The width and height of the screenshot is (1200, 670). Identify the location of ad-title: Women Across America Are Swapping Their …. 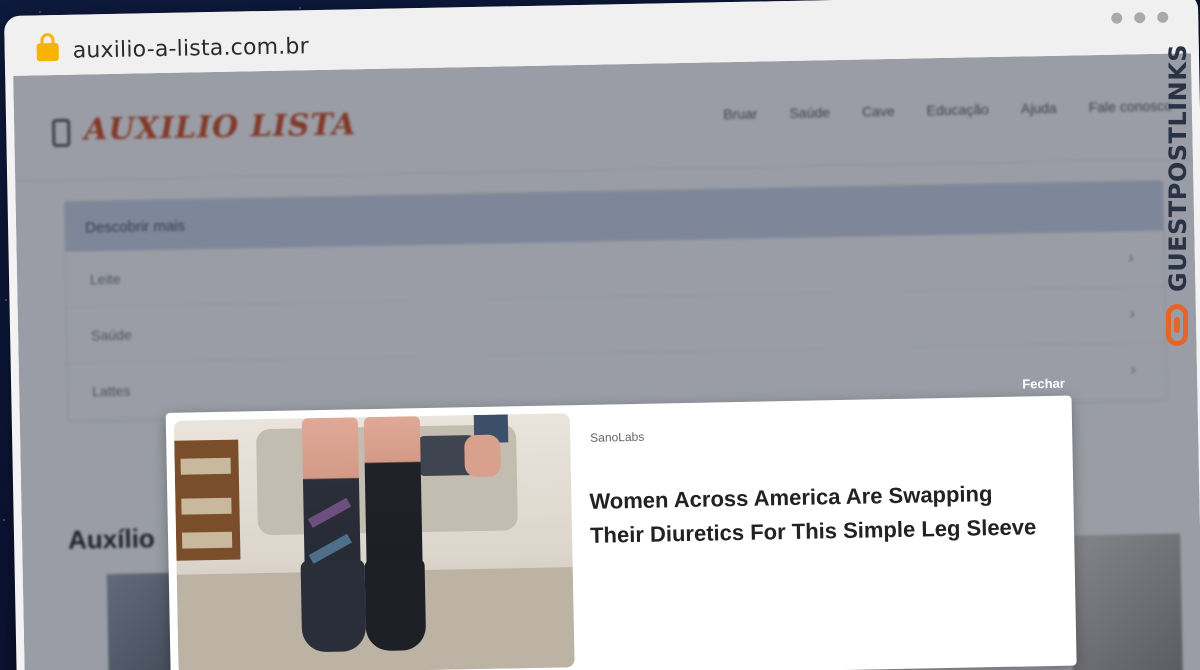
(819, 514).